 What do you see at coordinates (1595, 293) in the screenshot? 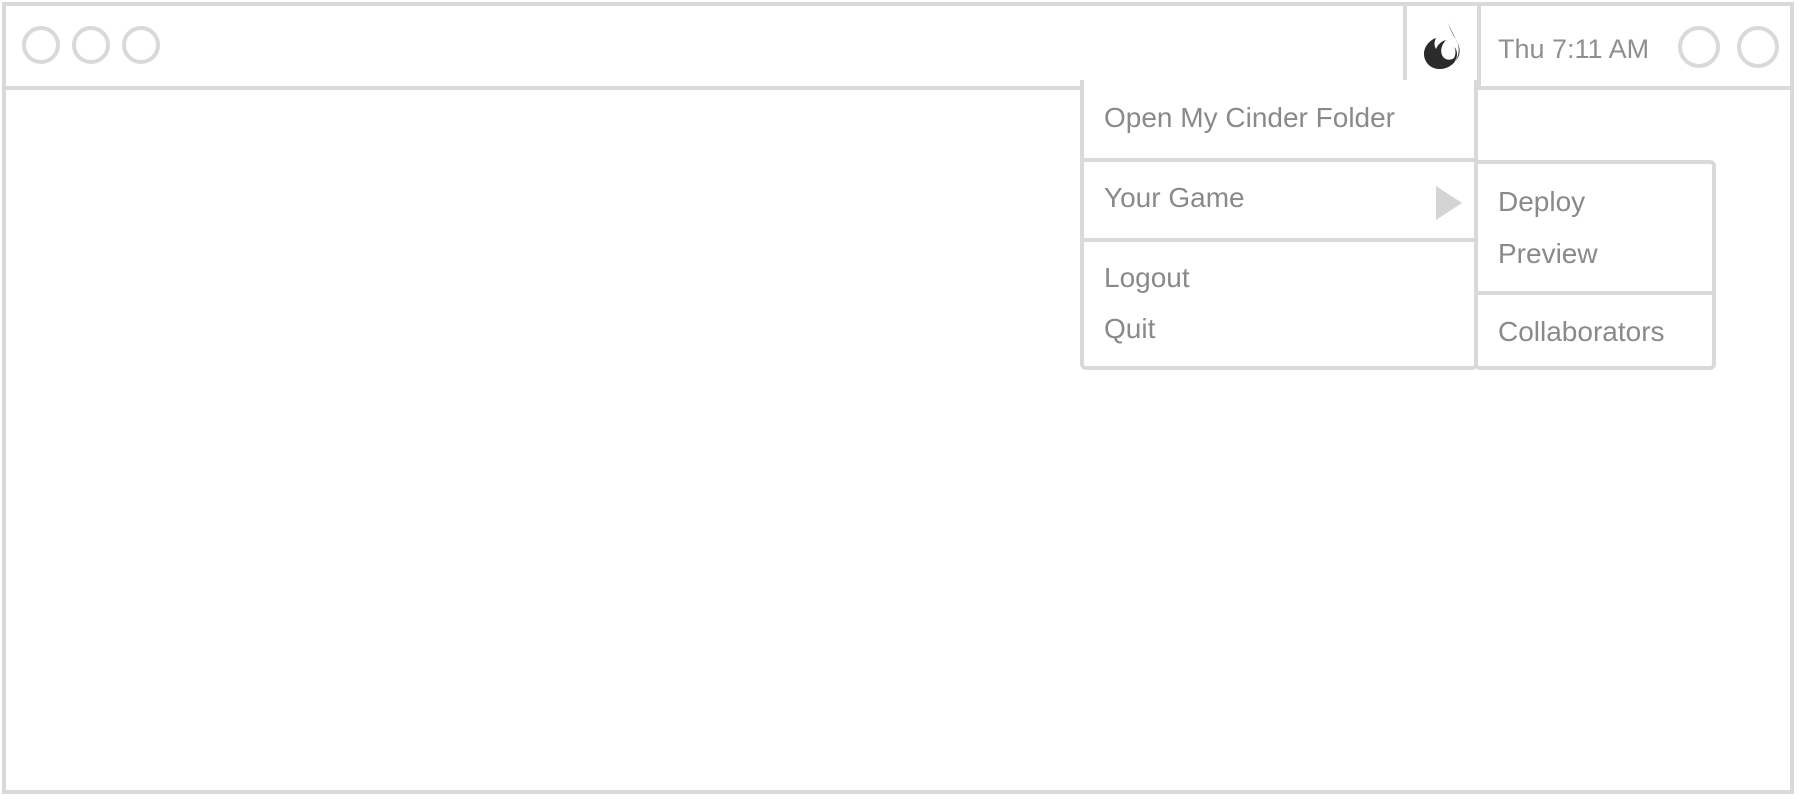
I see `submenu-separator` at bounding box center [1595, 293].